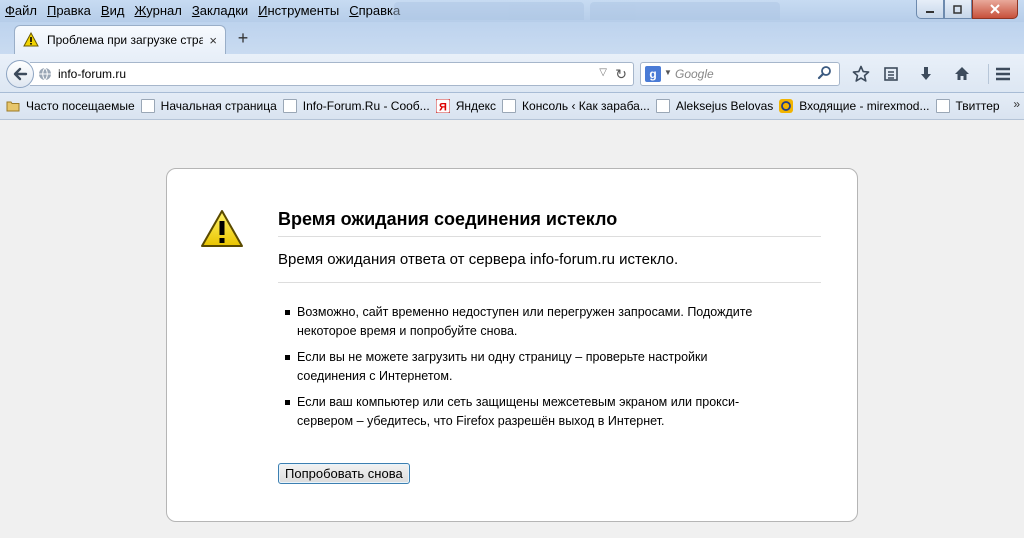 The image size is (1024, 538). What do you see at coordinates (69, 11) in the screenshot?
I see `menu-edit: Правка` at bounding box center [69, 11].